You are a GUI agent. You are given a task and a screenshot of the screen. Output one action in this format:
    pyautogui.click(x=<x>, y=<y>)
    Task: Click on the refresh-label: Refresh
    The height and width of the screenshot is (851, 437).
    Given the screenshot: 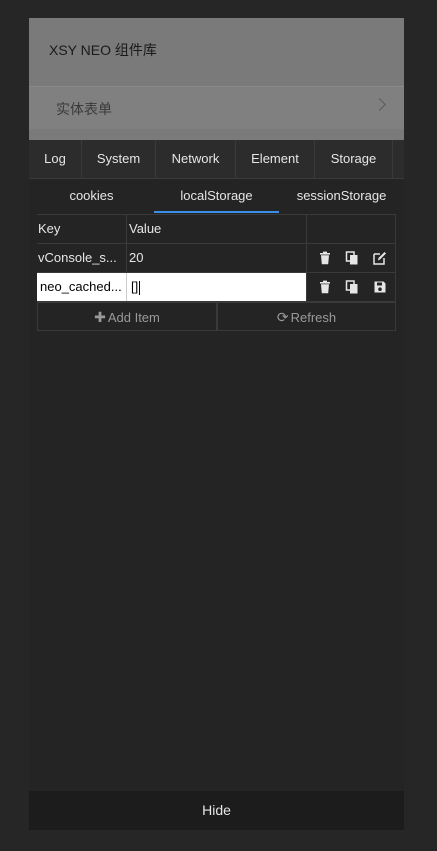 What is the action you would take?
    pyautogui.click(x=313, y=317)
    